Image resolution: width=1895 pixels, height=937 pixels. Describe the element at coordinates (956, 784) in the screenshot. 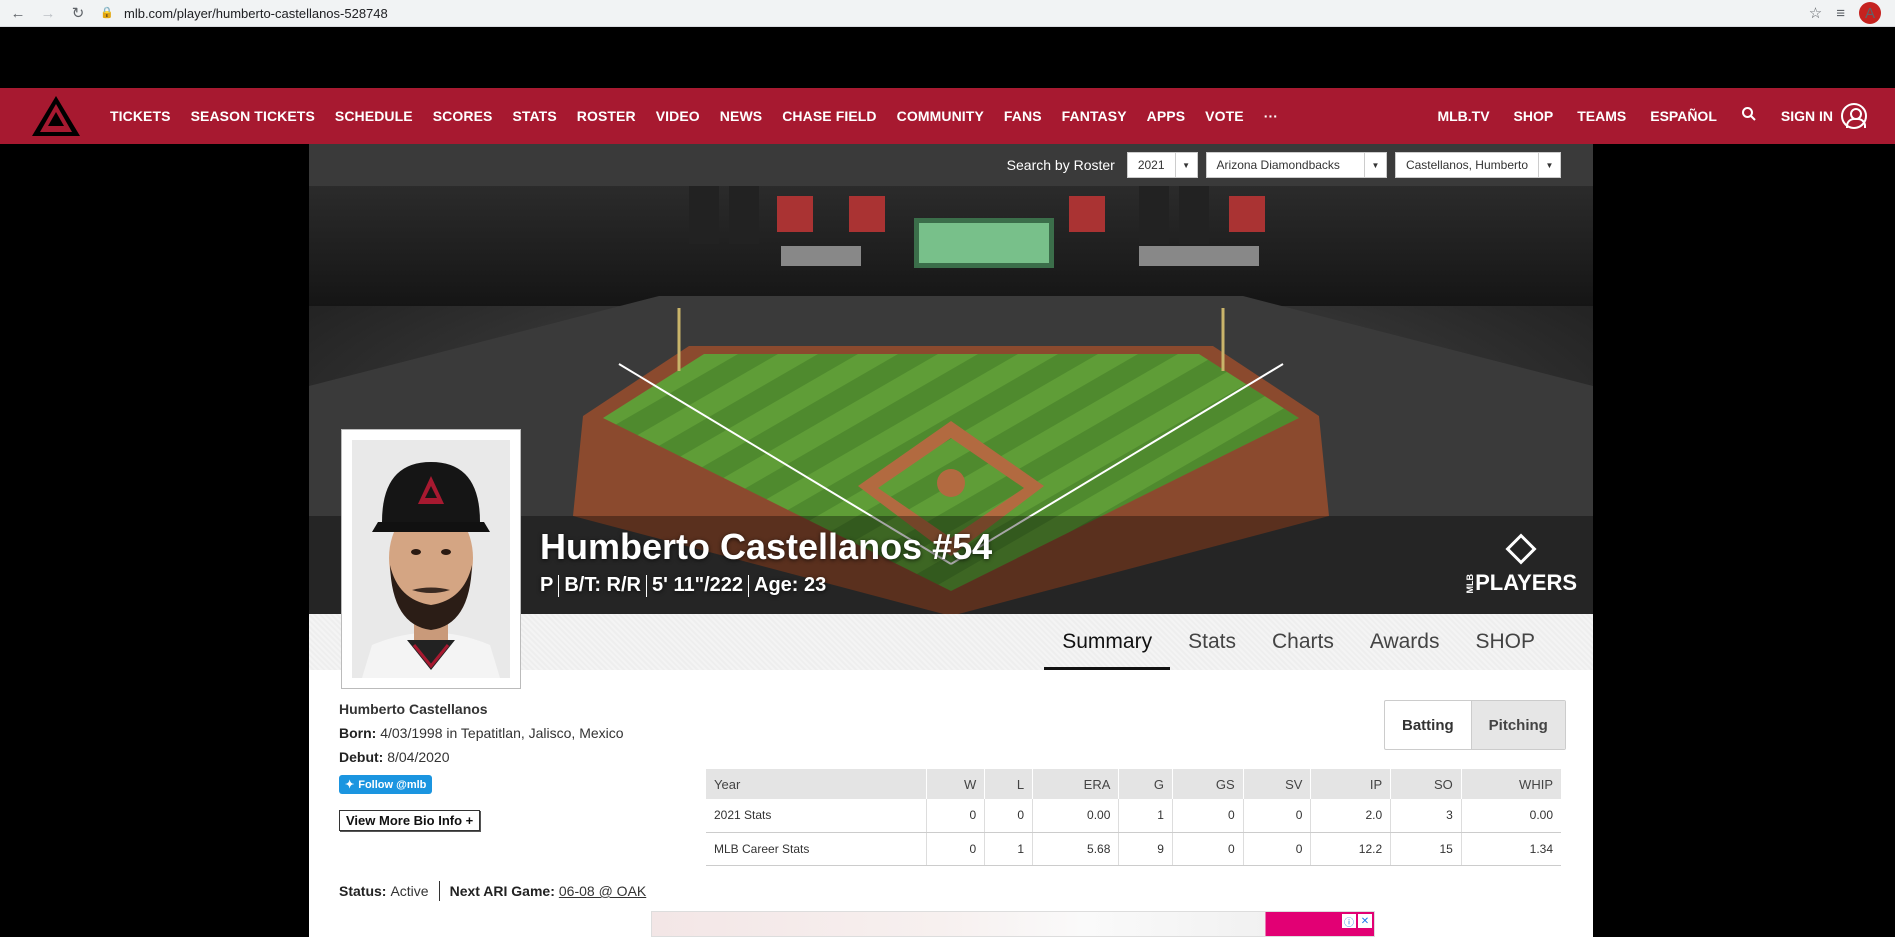

I see `table-header-cell: W` at that location.